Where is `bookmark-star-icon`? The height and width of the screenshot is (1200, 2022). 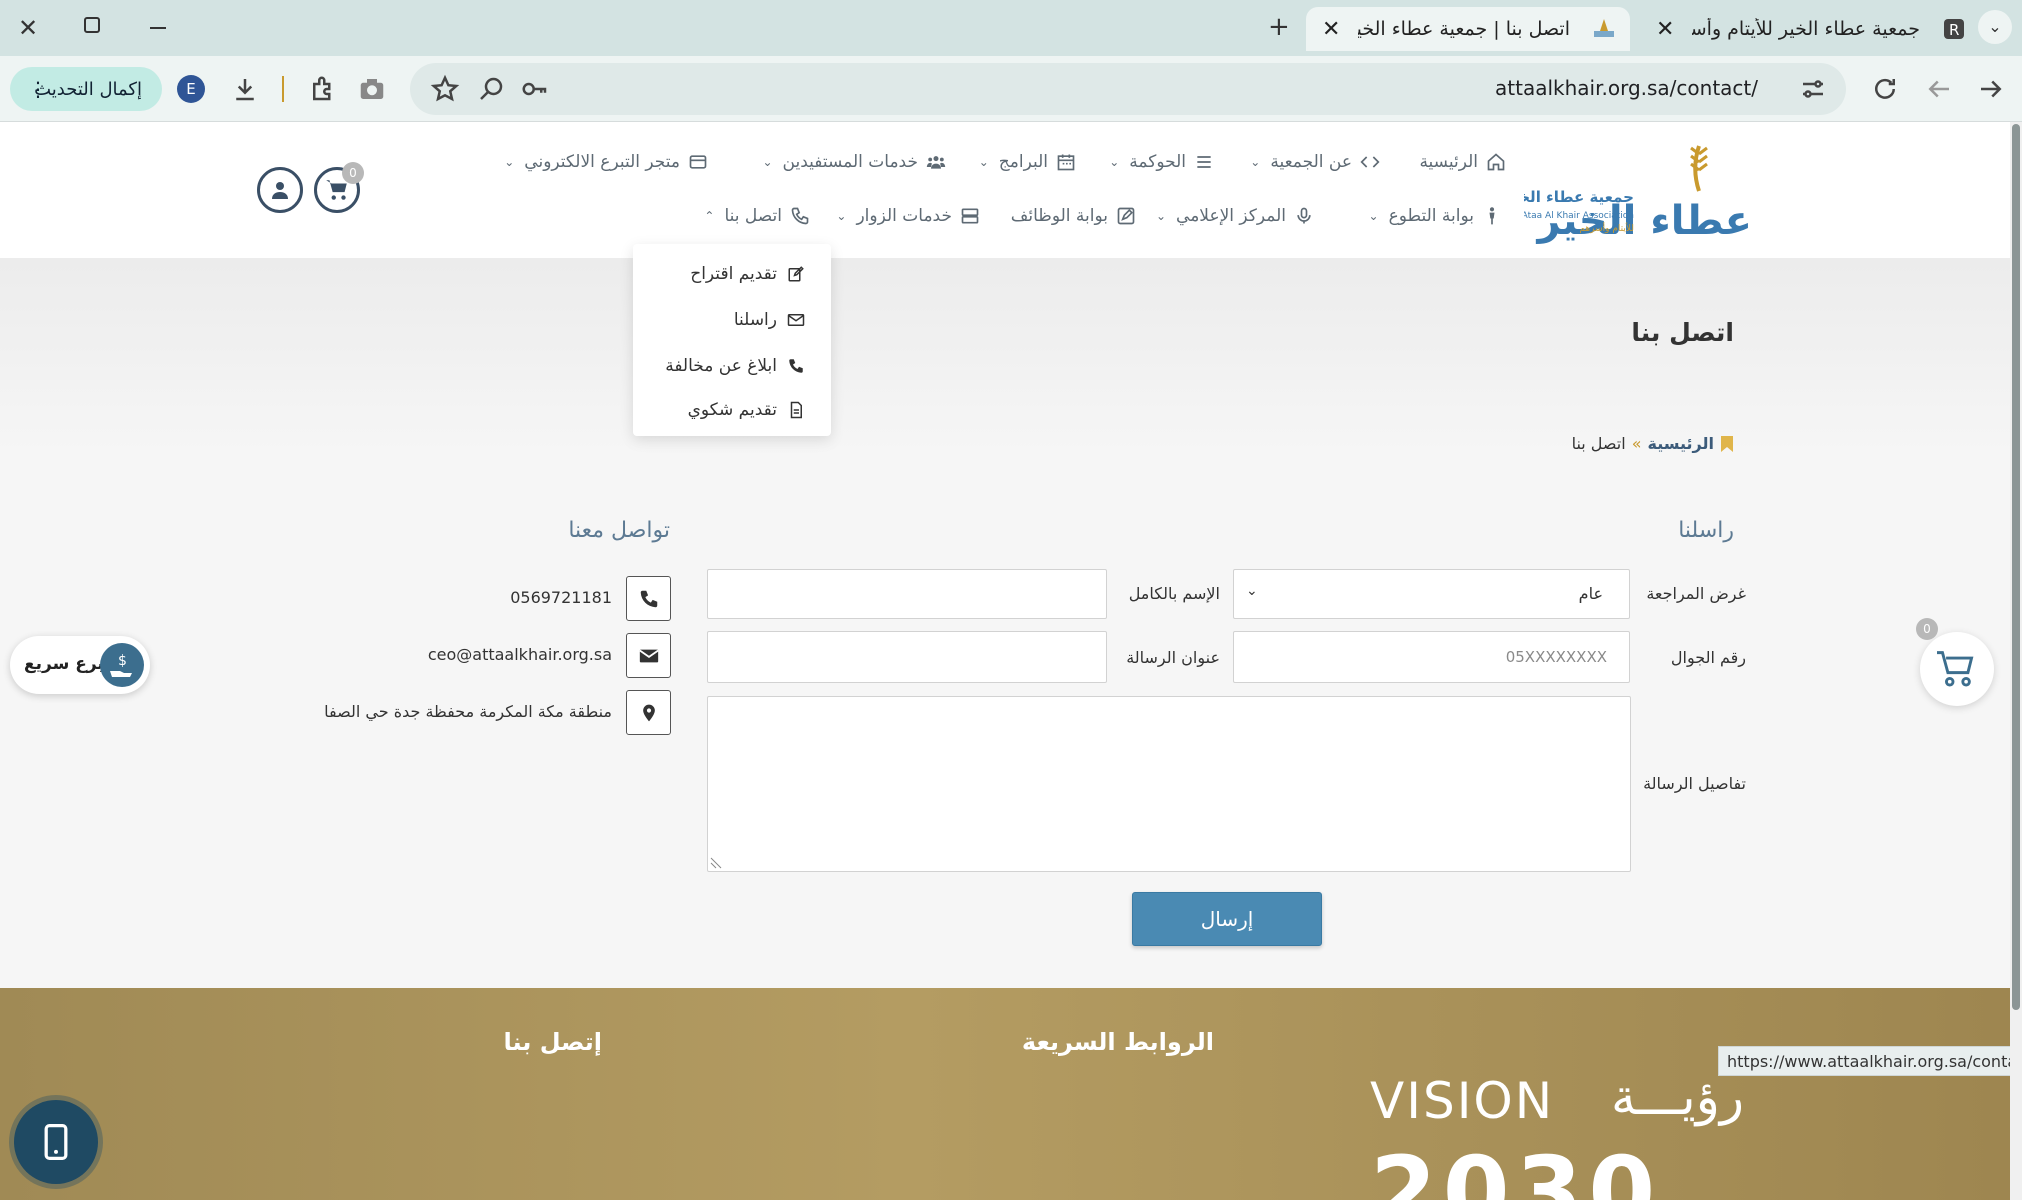
bookmark-star-icon is located at coordinates (445, 89).